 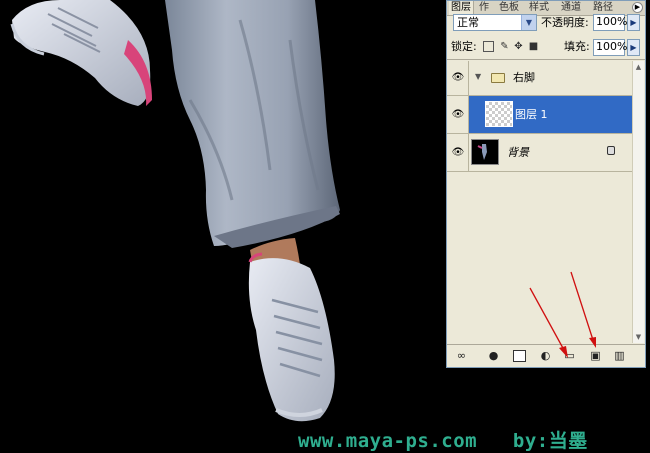 What do you see at coordinates (498, 78) in the screenshot?
I see `folder-icon` at bounding box center [498, 78].